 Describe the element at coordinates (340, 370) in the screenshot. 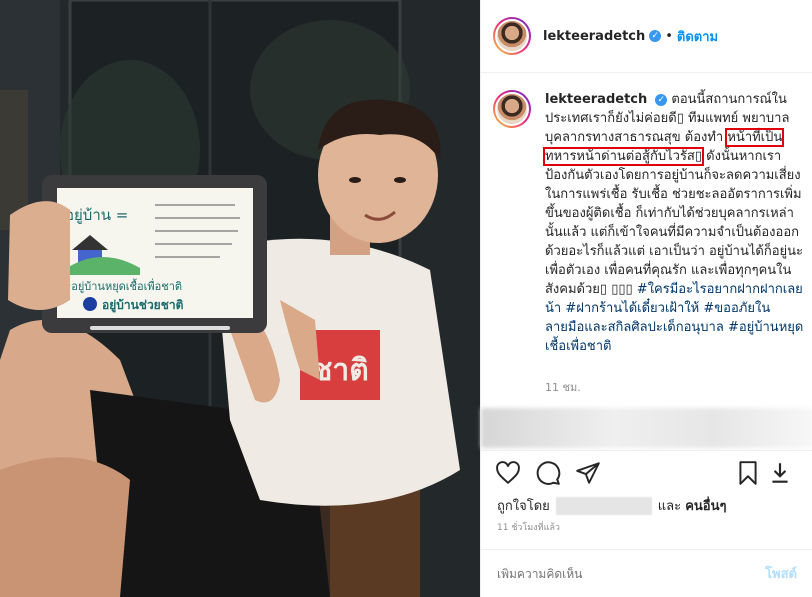

I see `shirt-print: ชาติ` at that location.